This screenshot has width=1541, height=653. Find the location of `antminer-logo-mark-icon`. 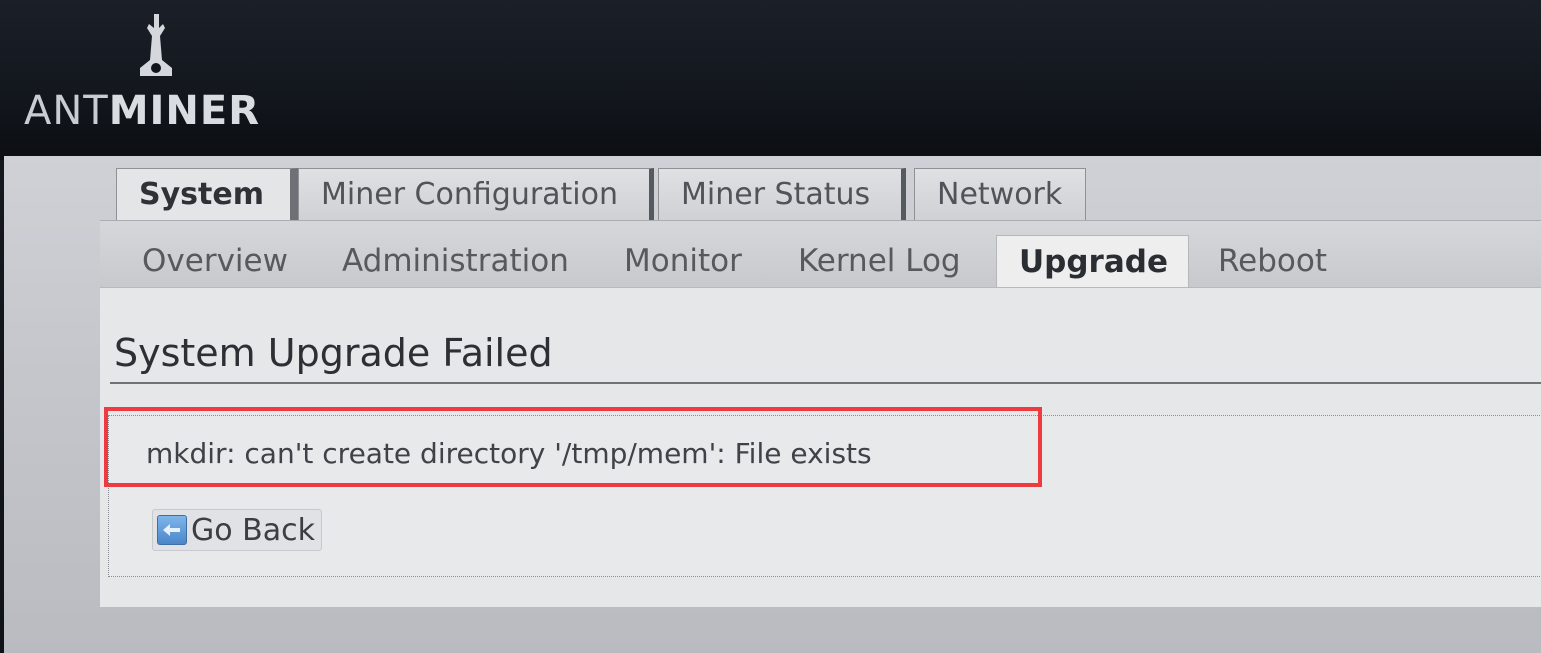

antminer-logo-mark-icon is located at coordinates (156, 45).